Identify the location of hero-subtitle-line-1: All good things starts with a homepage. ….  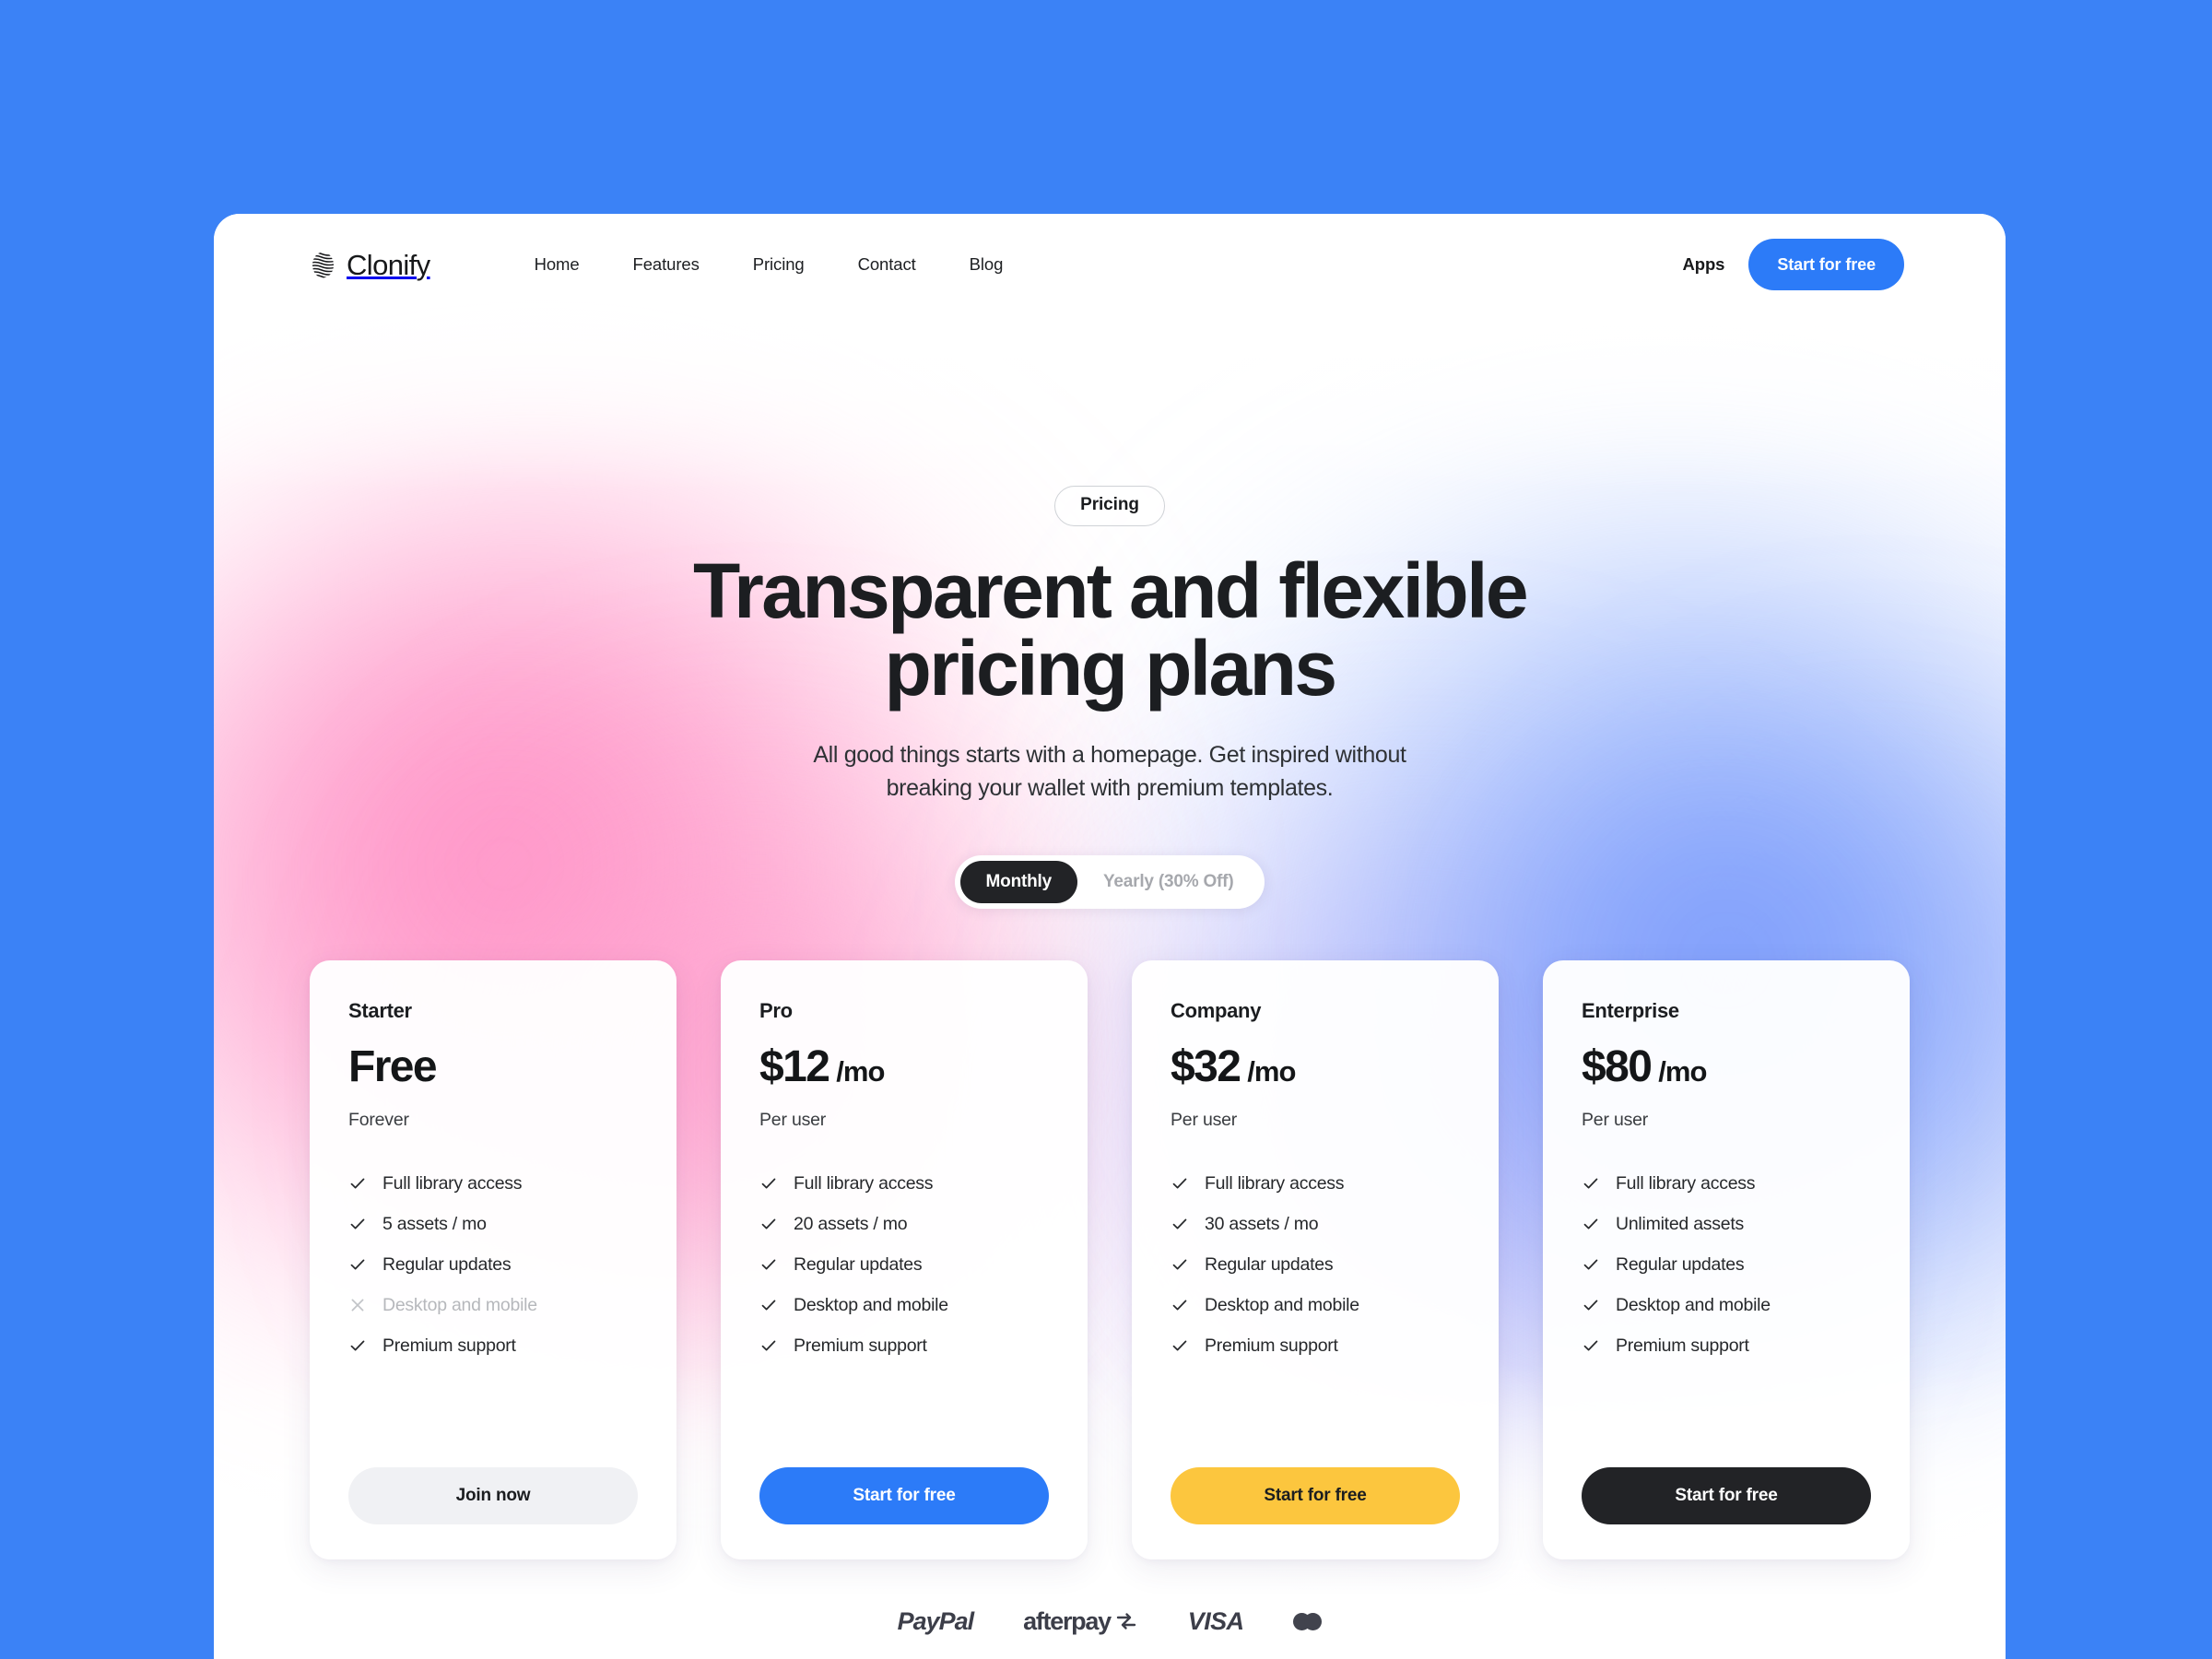
(1109, 755).